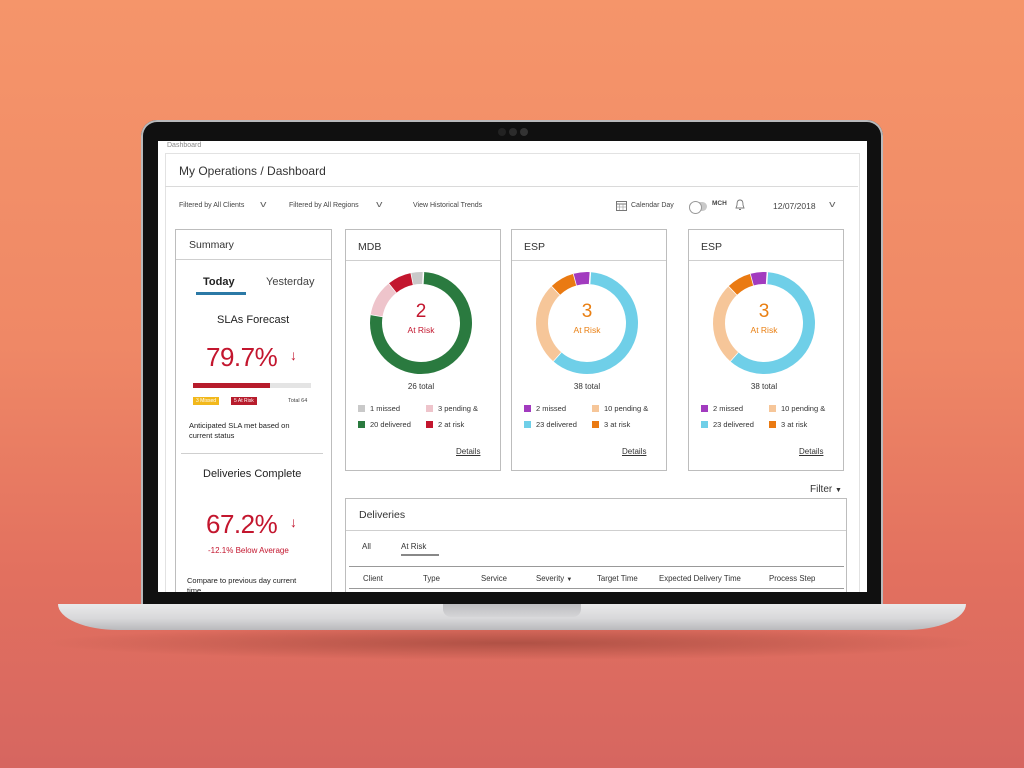  Describe the element at coordinates (447, 205) in the screenshot. I see `historical-trends-link: View Historical Trends` at that location.